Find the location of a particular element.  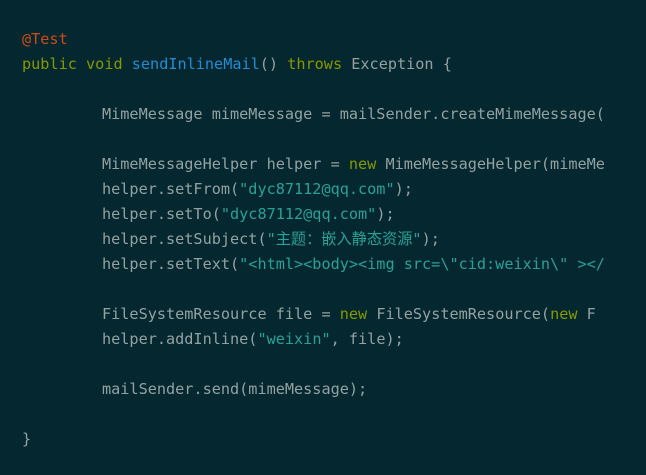

statement-prefix: FileSystemResource file = is located at coordinates (221, 314).